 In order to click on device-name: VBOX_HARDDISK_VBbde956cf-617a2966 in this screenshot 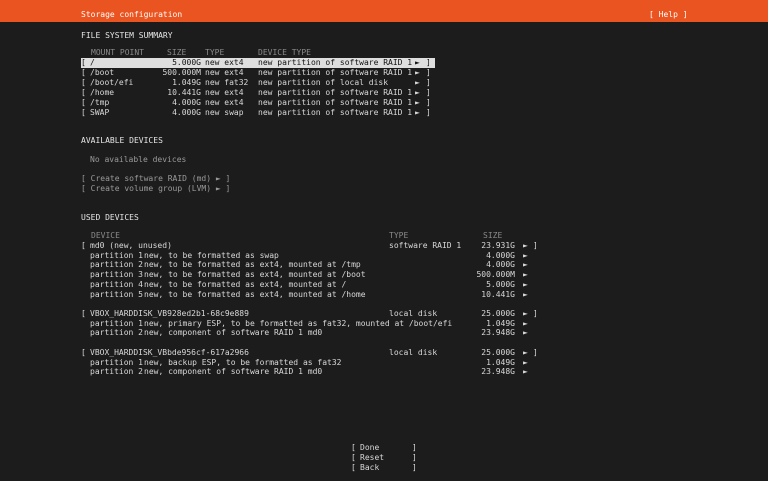, I will do `click(169, 352)`.